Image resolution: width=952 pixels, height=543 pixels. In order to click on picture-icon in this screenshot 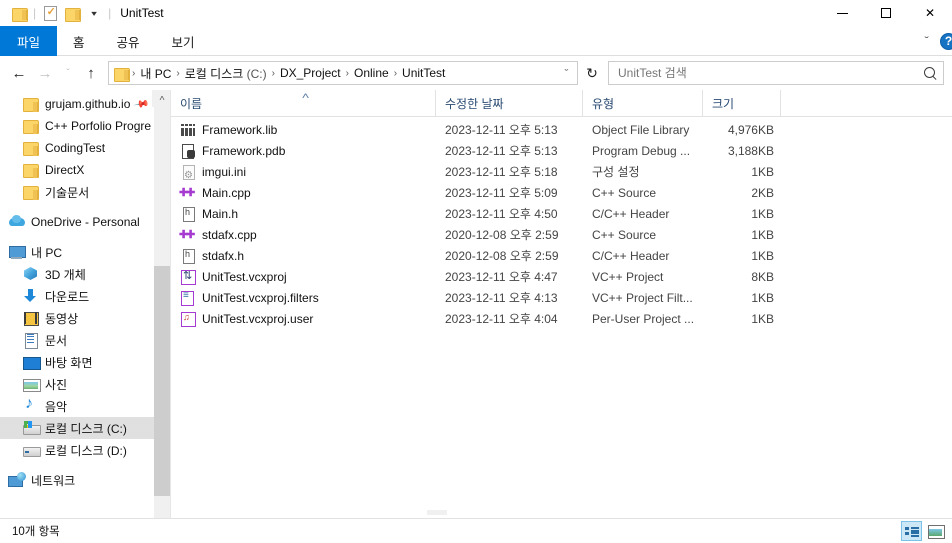, I will do `click(31, 384)`.